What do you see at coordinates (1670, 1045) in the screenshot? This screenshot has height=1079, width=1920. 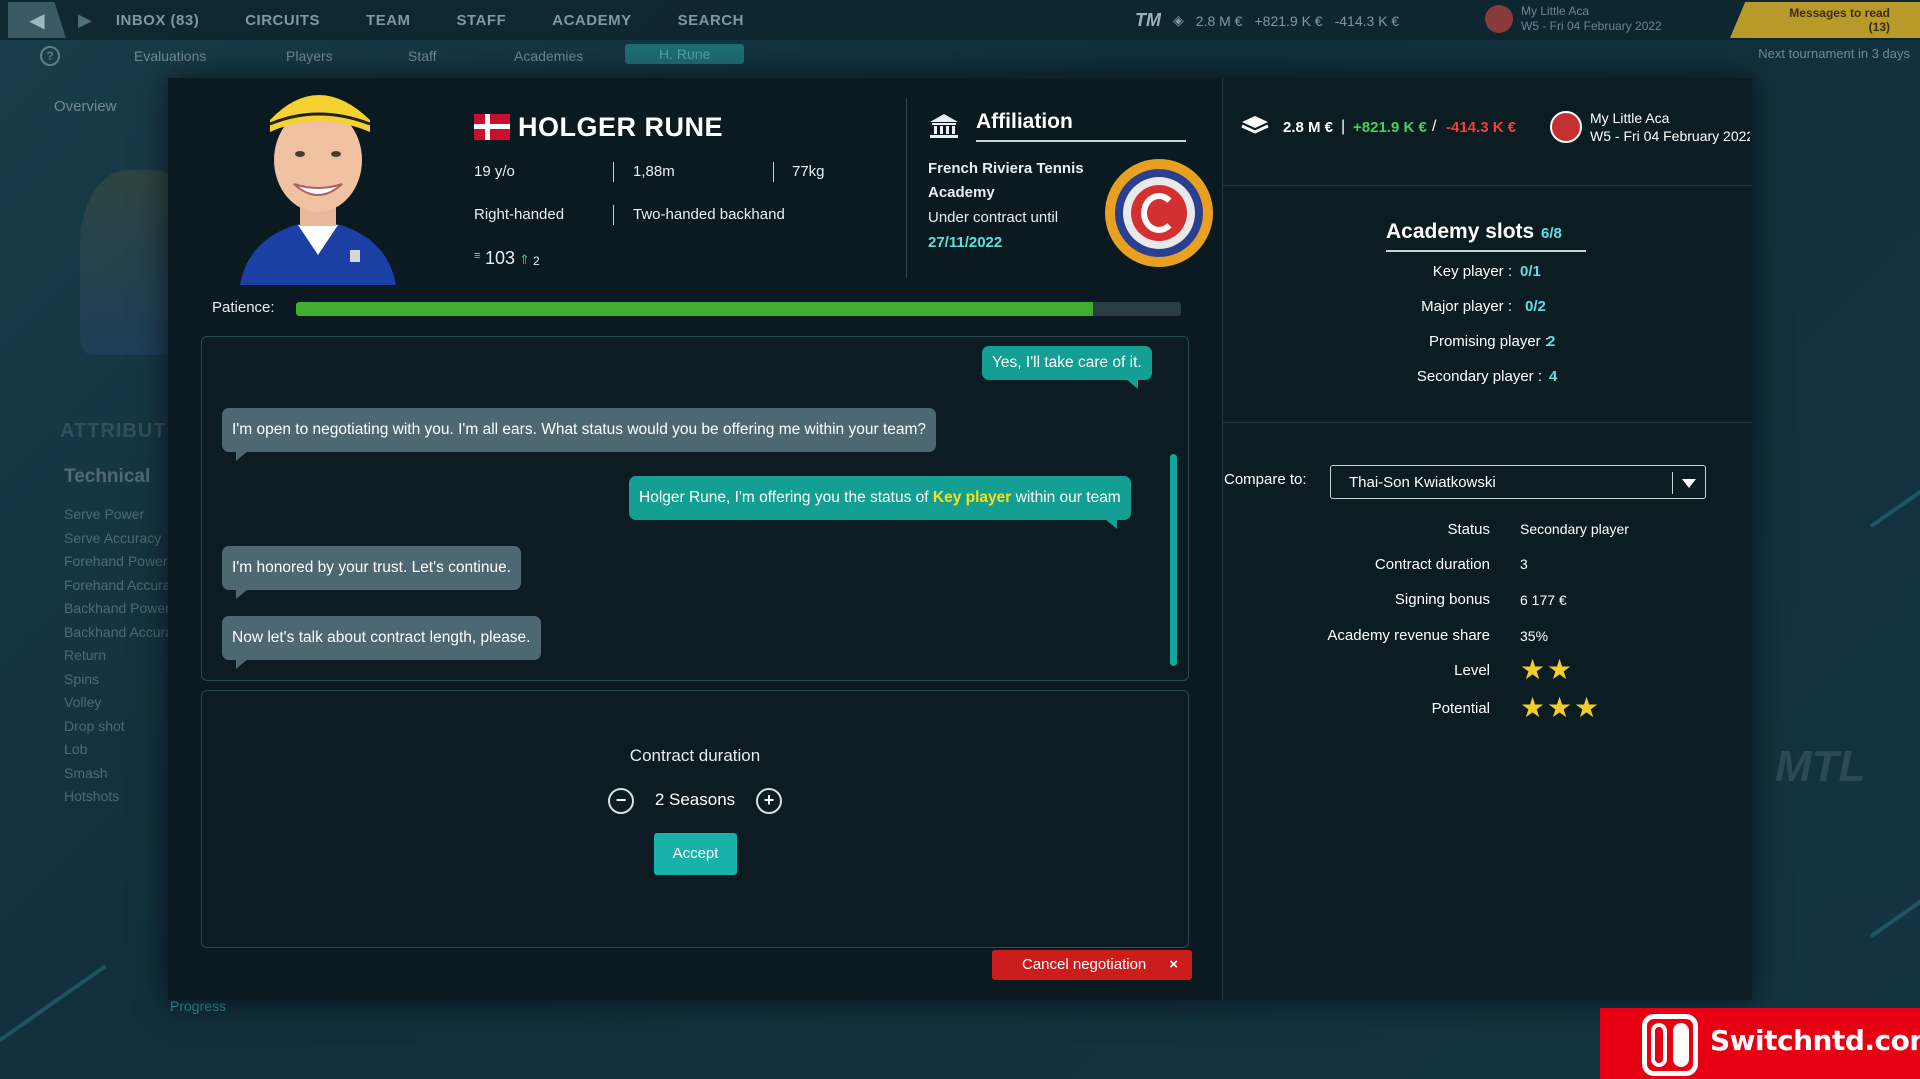 I see `nintendo-switch-logo-icon` at bounding box center [1670, 1045].